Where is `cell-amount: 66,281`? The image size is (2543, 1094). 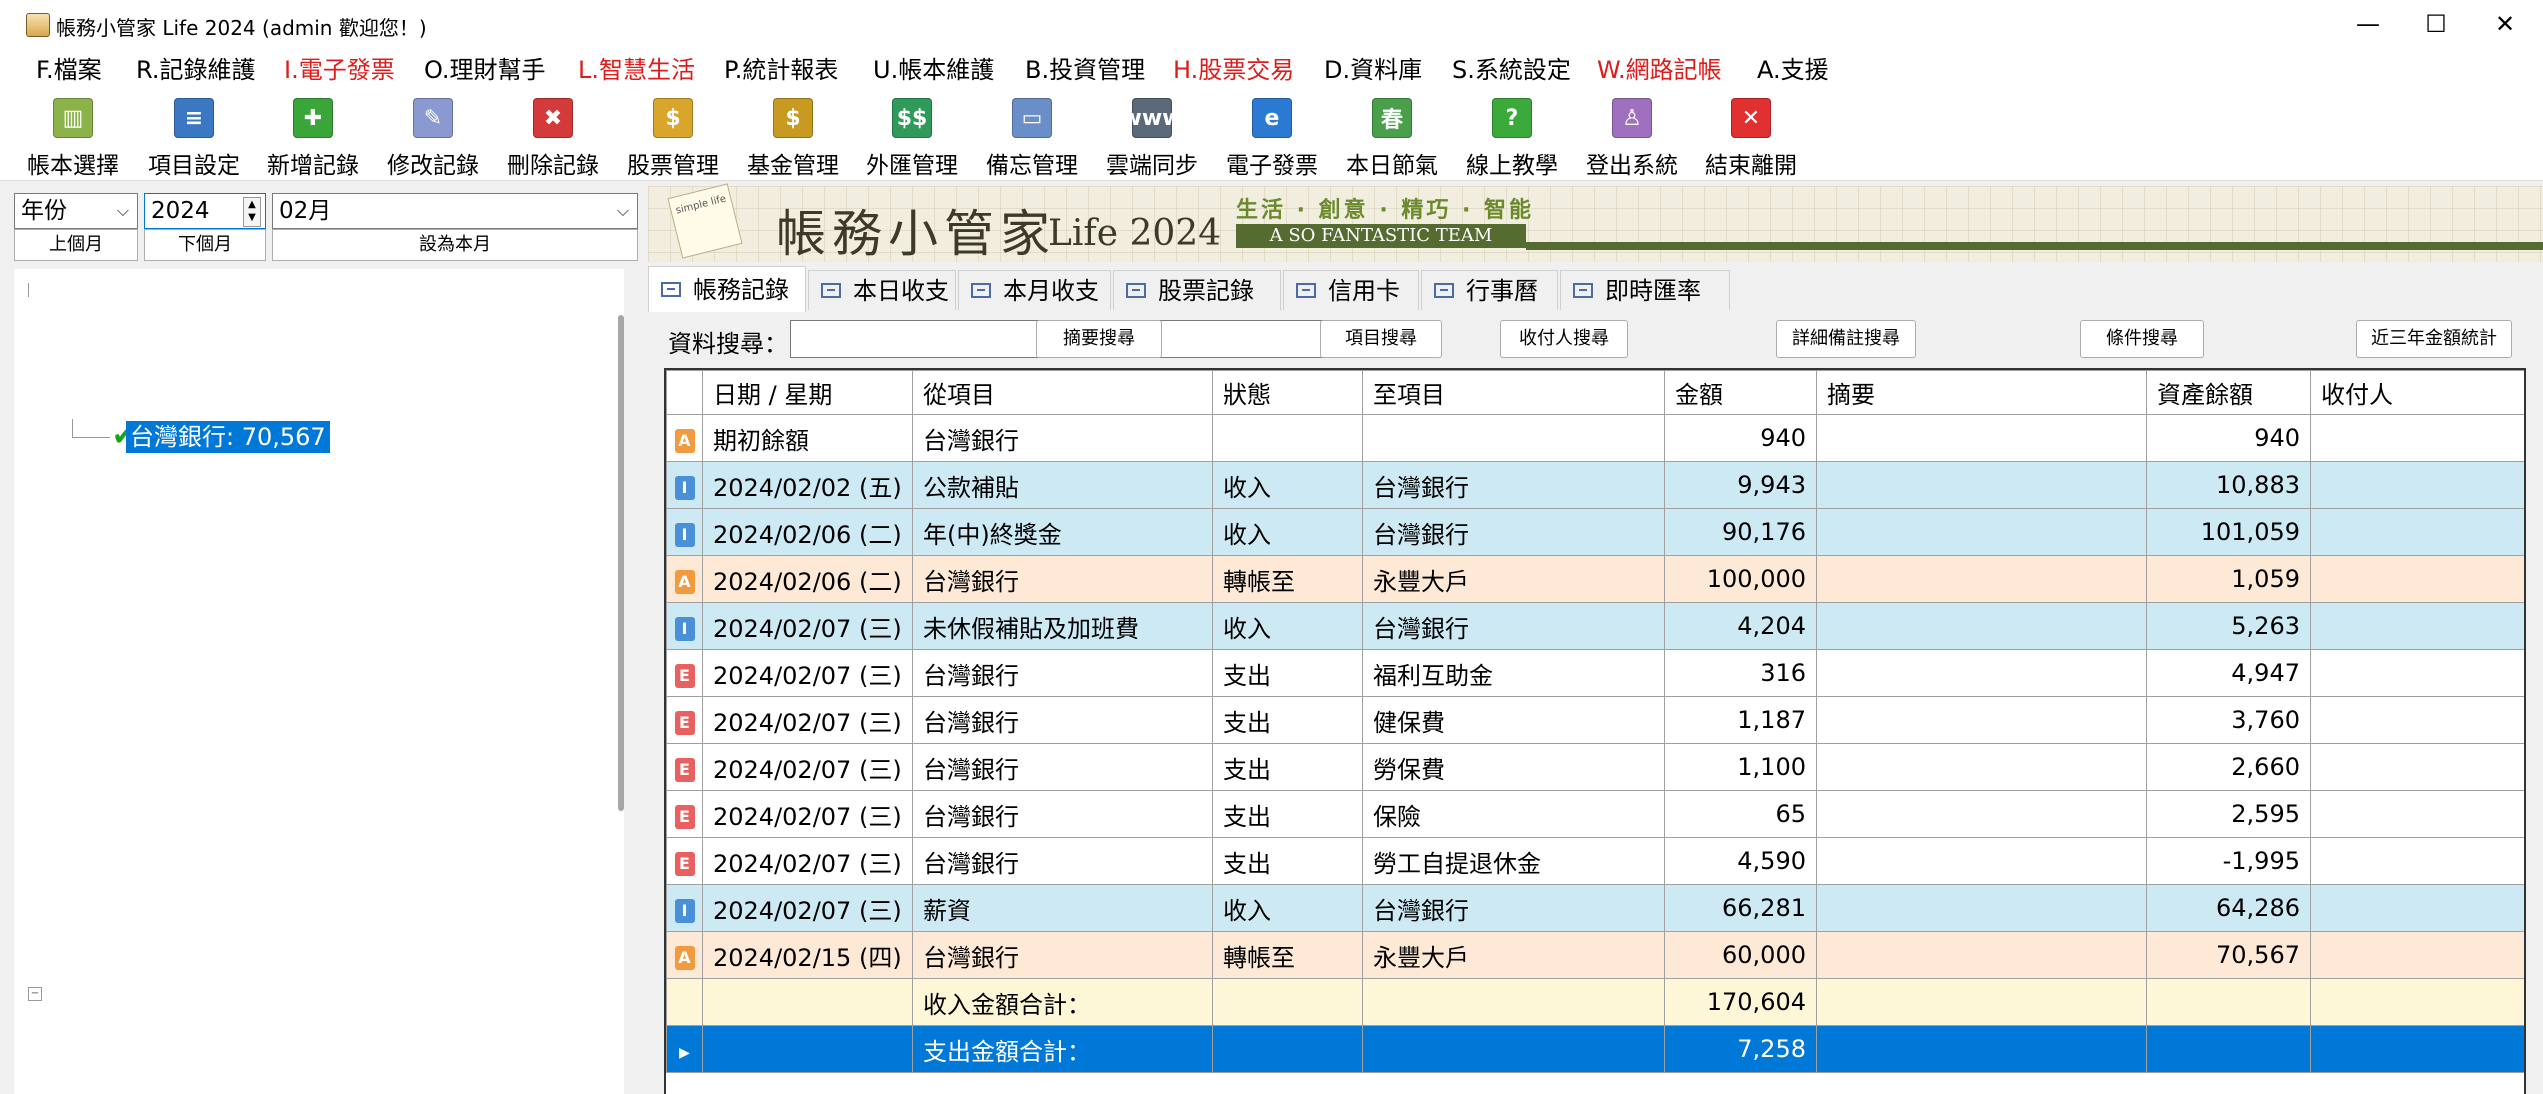
cell-amount: 66,281 is located at coordinates (1740, 908).